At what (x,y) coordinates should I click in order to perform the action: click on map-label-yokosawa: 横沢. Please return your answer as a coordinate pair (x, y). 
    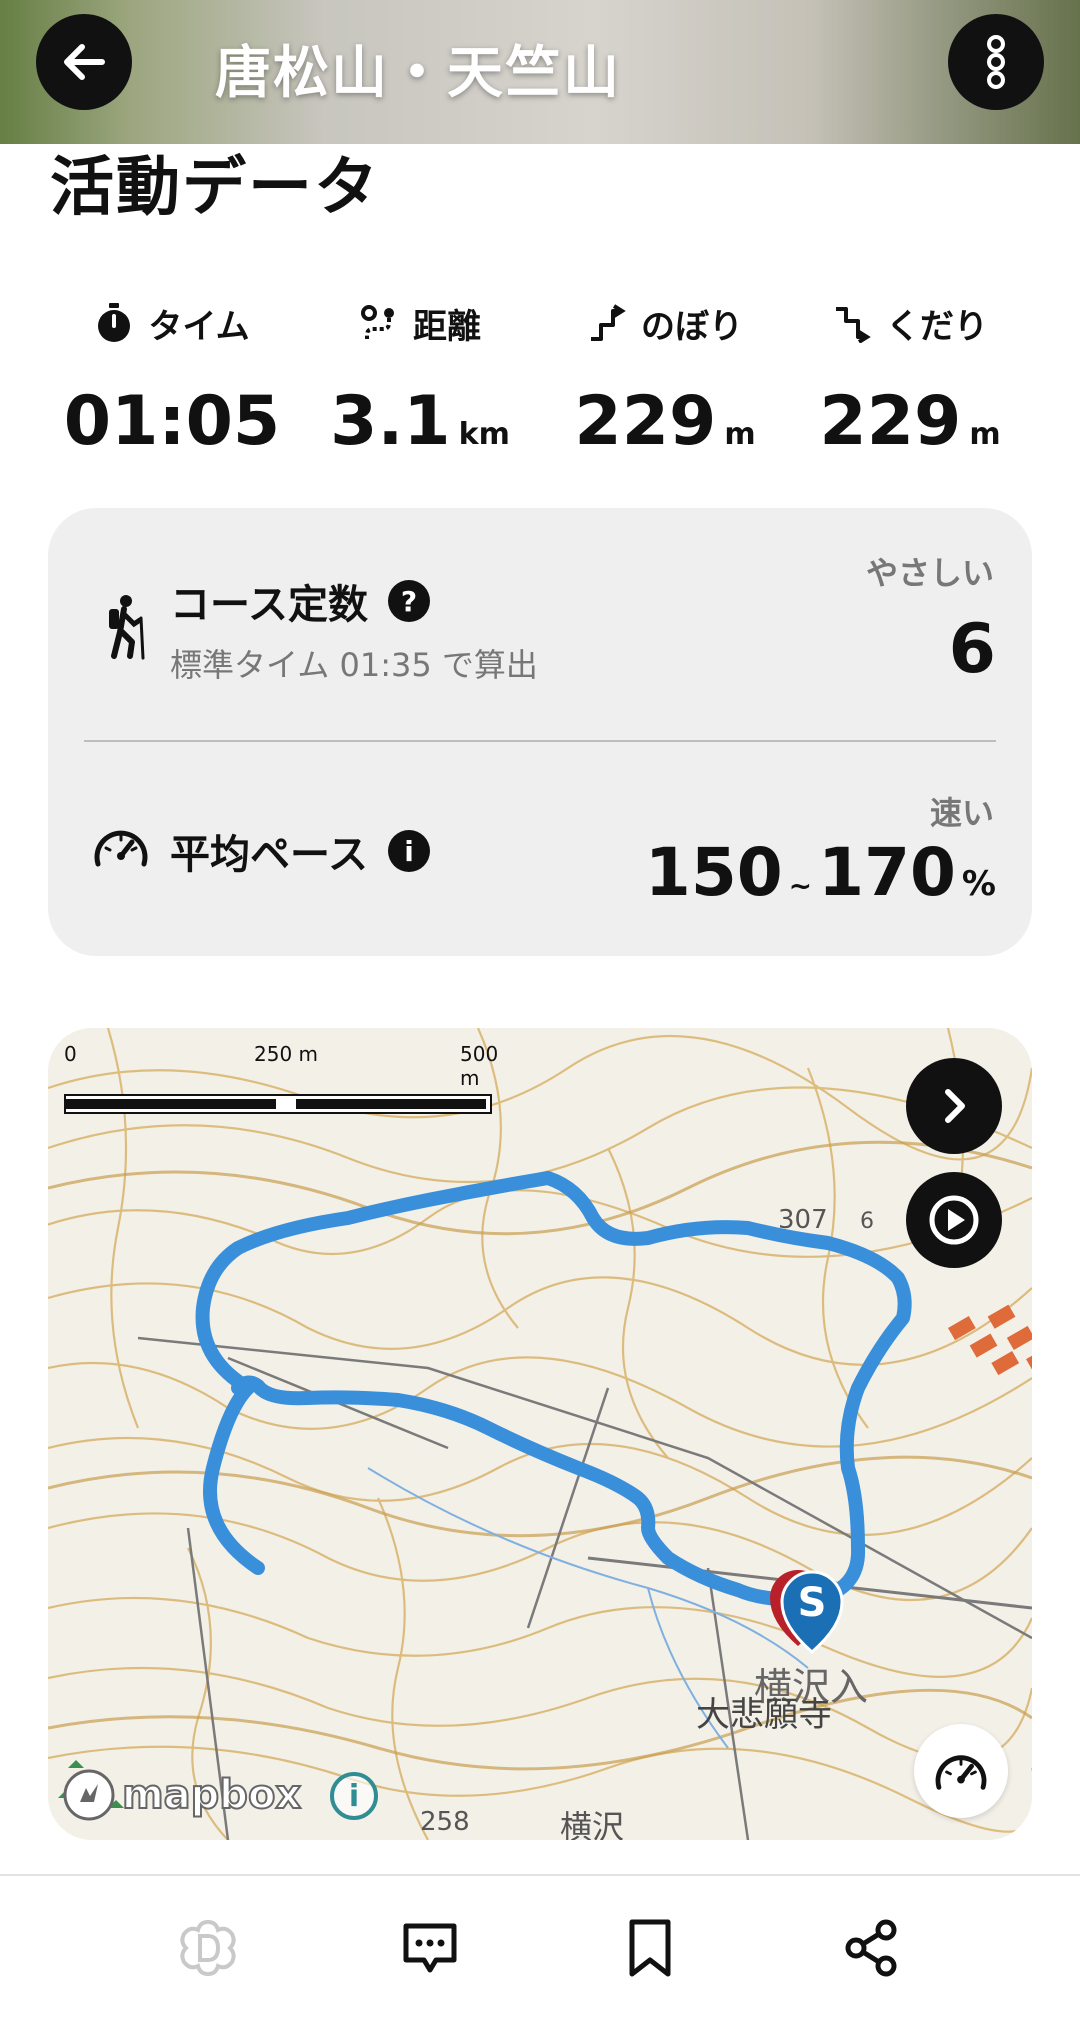
    Looking at the image, I should click on (592, 1824).